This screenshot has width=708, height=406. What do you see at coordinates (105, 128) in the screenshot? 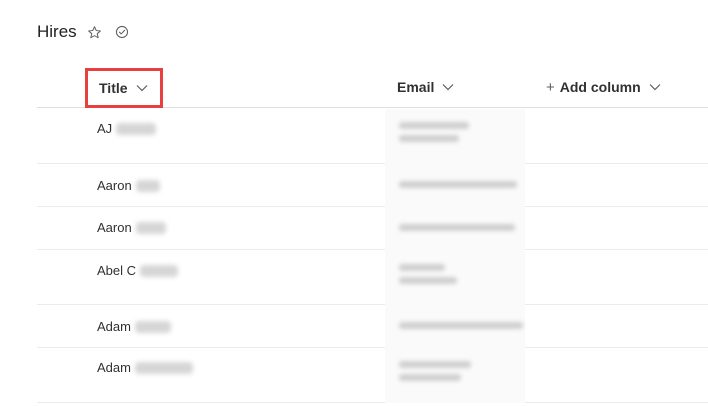
I see `title-text: AJ` at bounding box center [105, 128].